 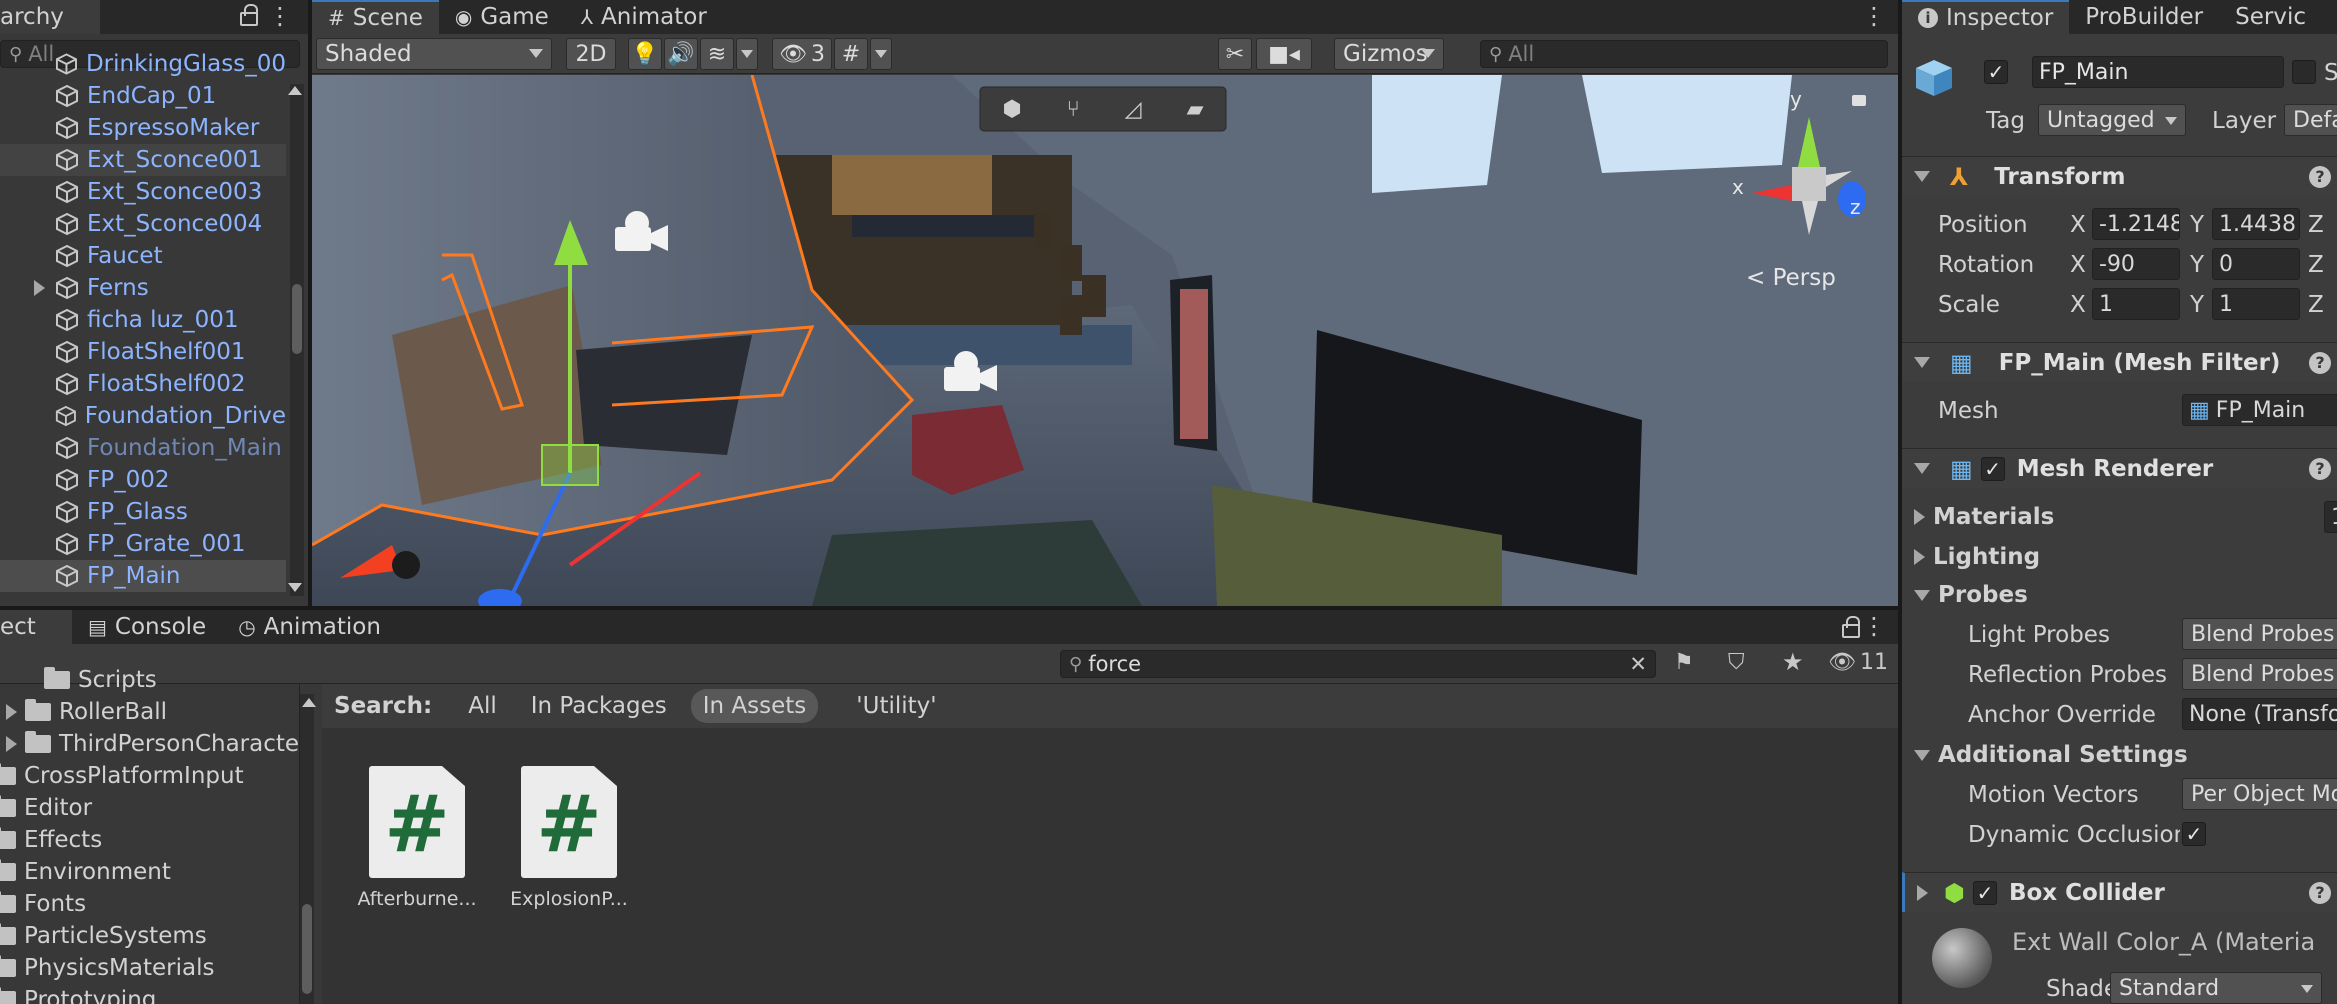 I want to click on tab-game: ◉ Game, so click(x=502, y=17).